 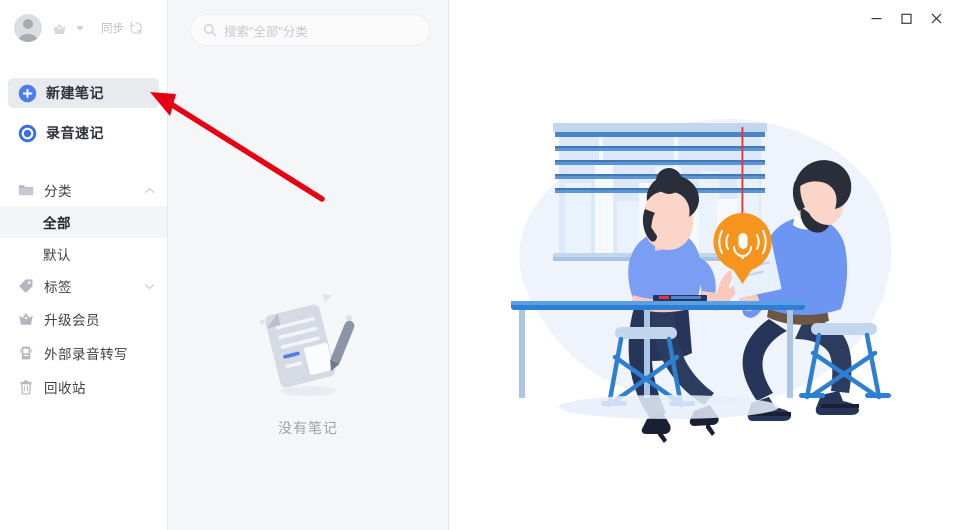 I want to click on search-box: 搜索"全部"分类, so click(x=310, y=30).